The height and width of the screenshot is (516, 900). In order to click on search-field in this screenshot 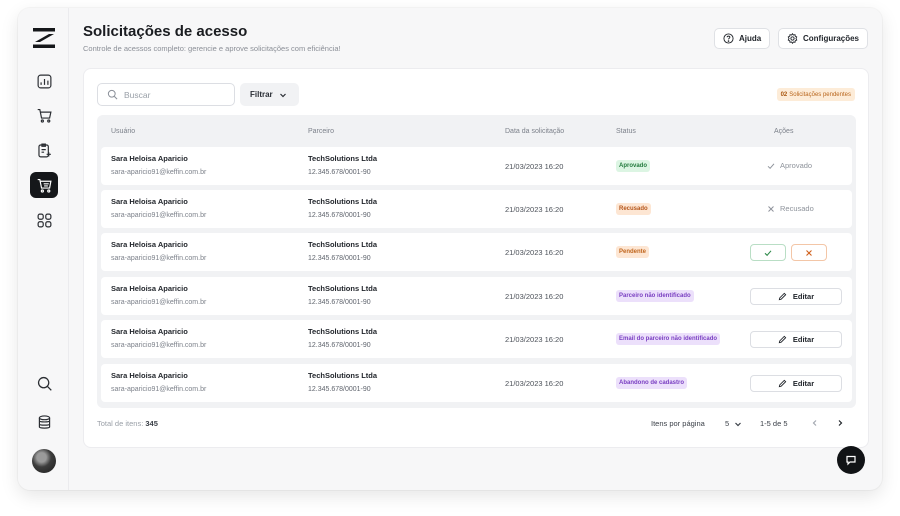, I will do `click(166, 94)`.